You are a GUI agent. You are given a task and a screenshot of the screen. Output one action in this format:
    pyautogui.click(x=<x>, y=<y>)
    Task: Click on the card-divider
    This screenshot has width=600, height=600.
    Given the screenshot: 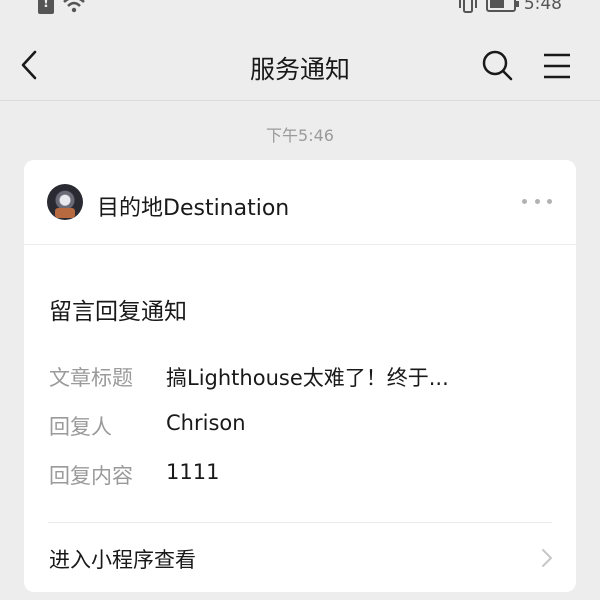 What is the action you would take?
    pyautogui.click(x=300, y=244)
    